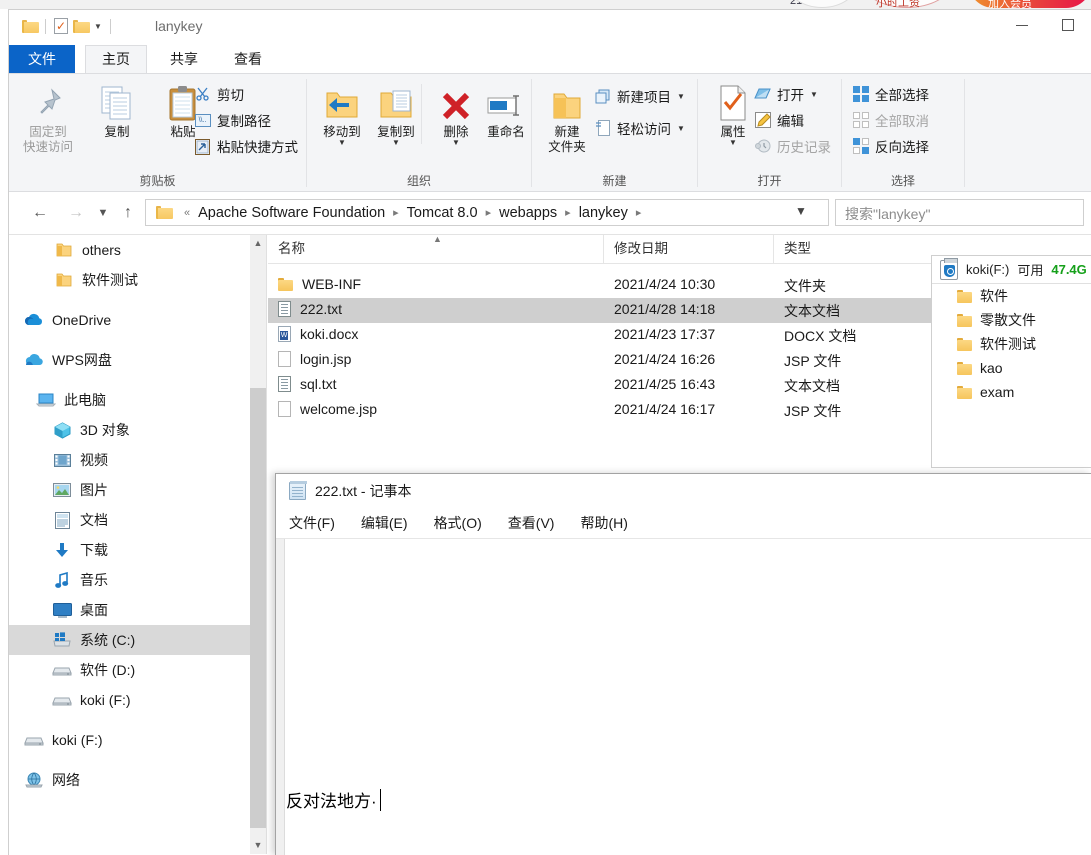  What do you see at coordinates (531, 523) in the screenshot?
I see `menu-view: 查看(V)` at bounding box center [531, 523].